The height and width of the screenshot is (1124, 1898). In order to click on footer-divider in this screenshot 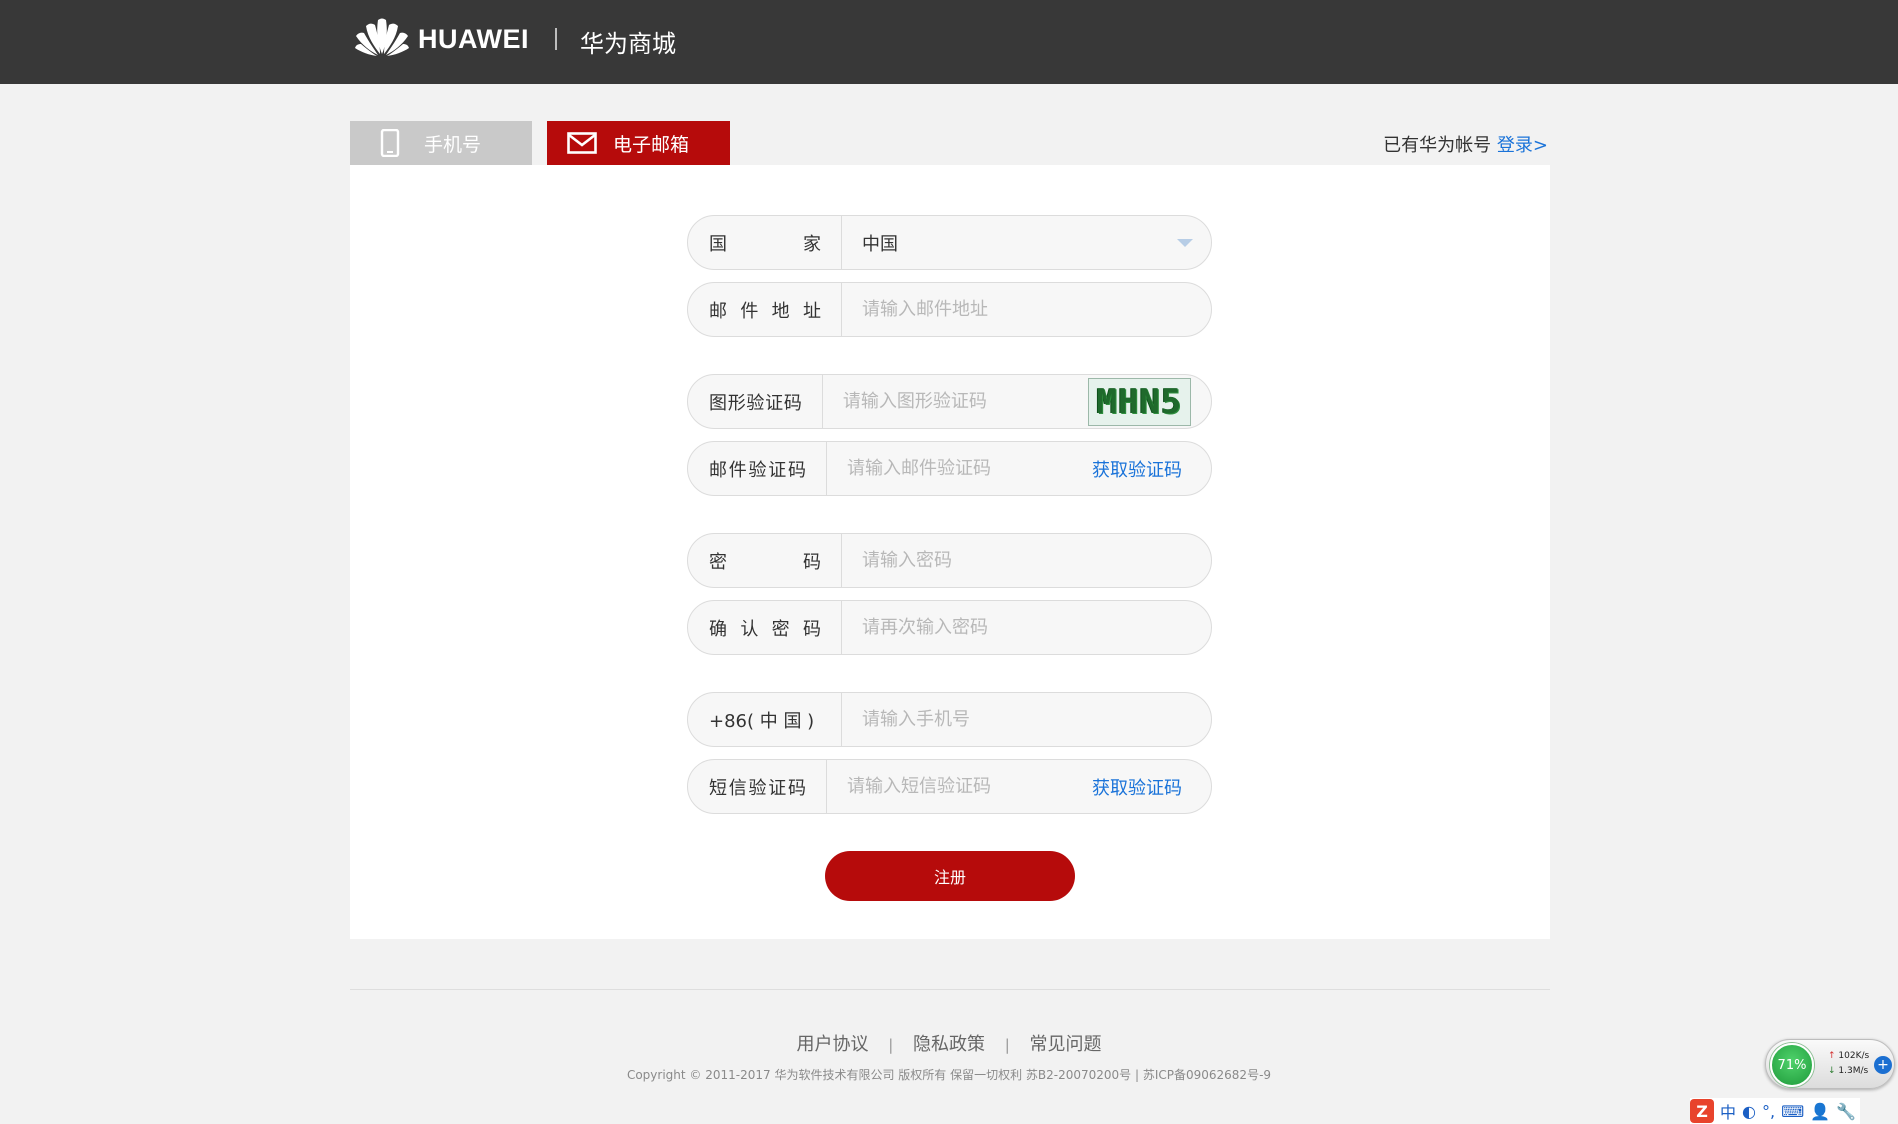, I will do `click(950, 989)`.